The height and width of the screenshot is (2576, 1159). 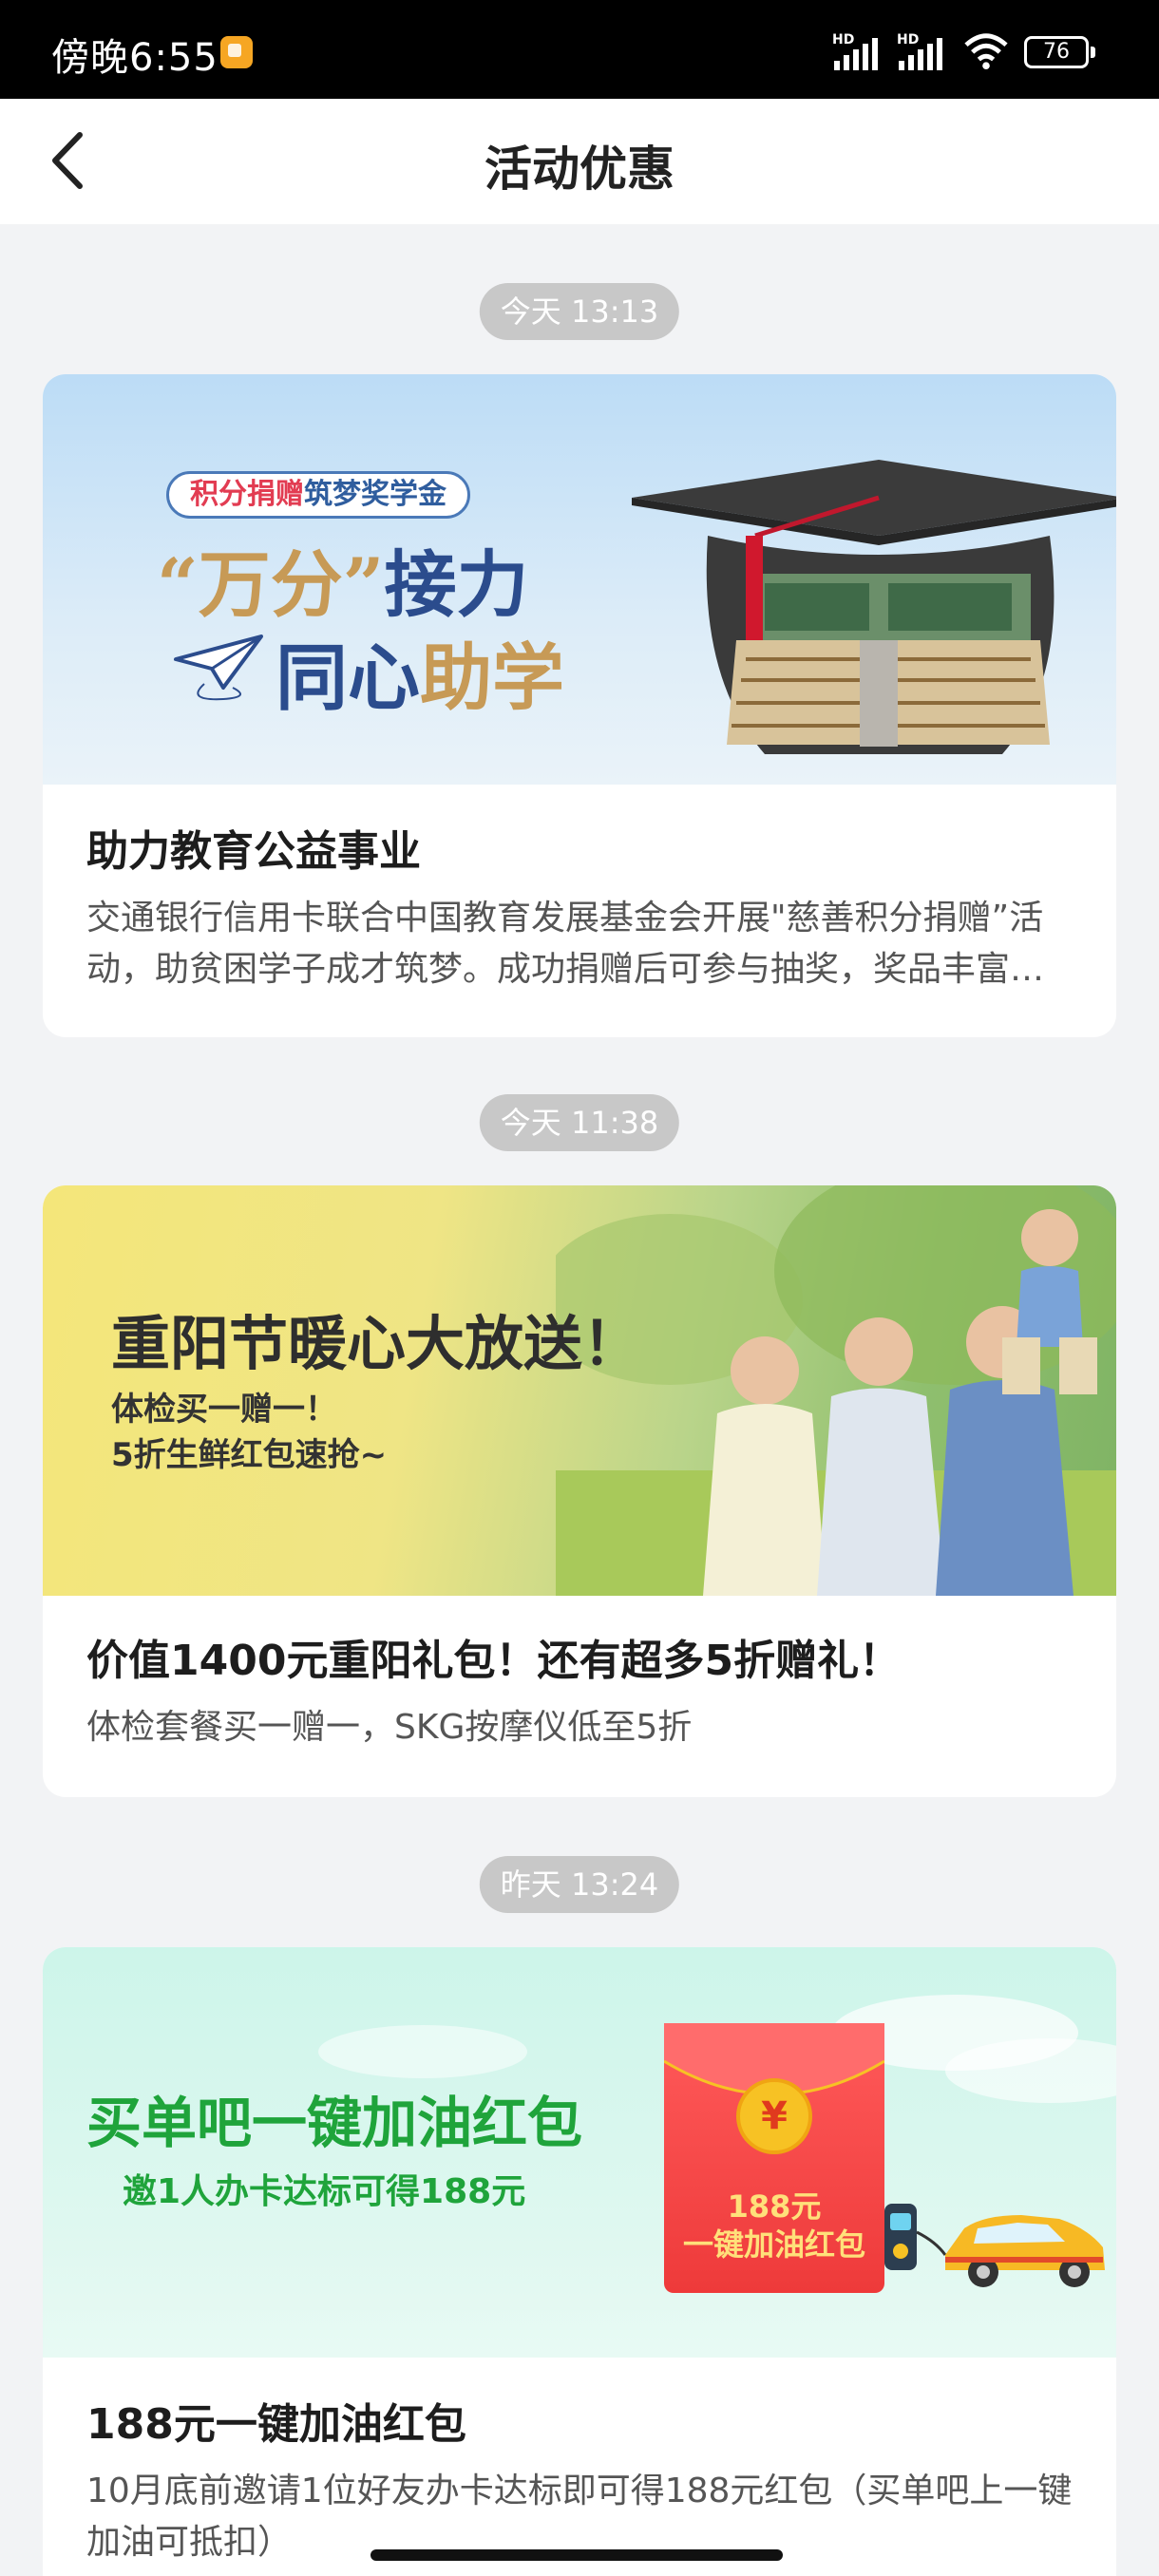 I want to click on timestamp-pill: 今天 11:38, so click(x=579, y=1122).